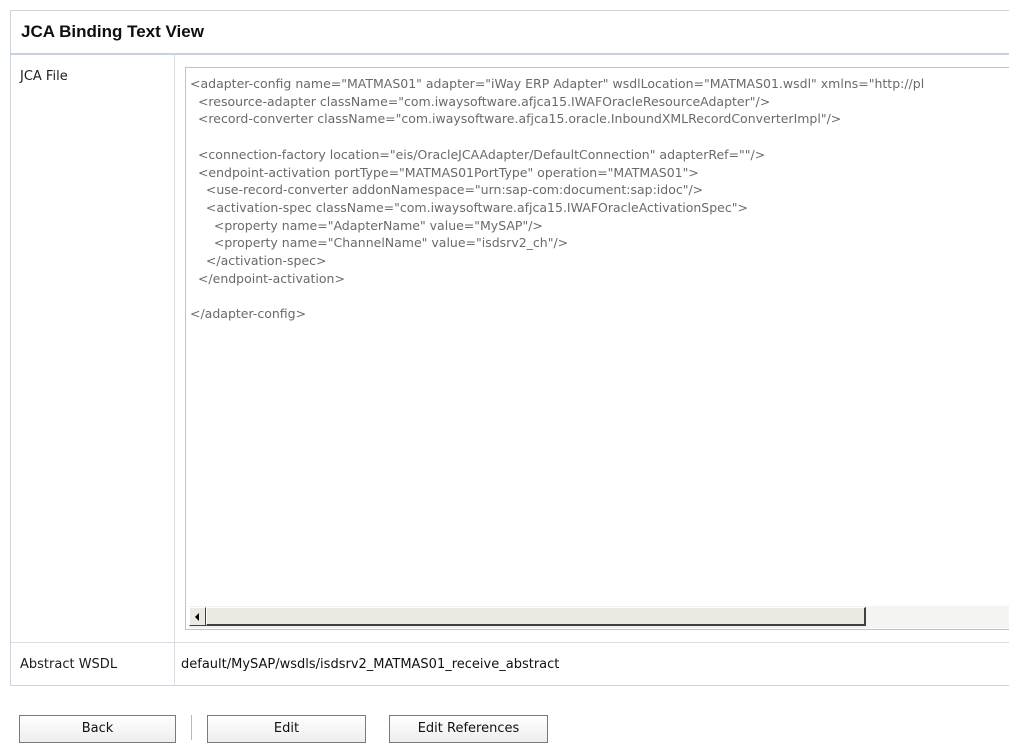 The image size is (1009, 743). What do you see at coordinates (937, 617) in the screenshot?
I see `scrollbar-track` at bounding box center [937, 617].